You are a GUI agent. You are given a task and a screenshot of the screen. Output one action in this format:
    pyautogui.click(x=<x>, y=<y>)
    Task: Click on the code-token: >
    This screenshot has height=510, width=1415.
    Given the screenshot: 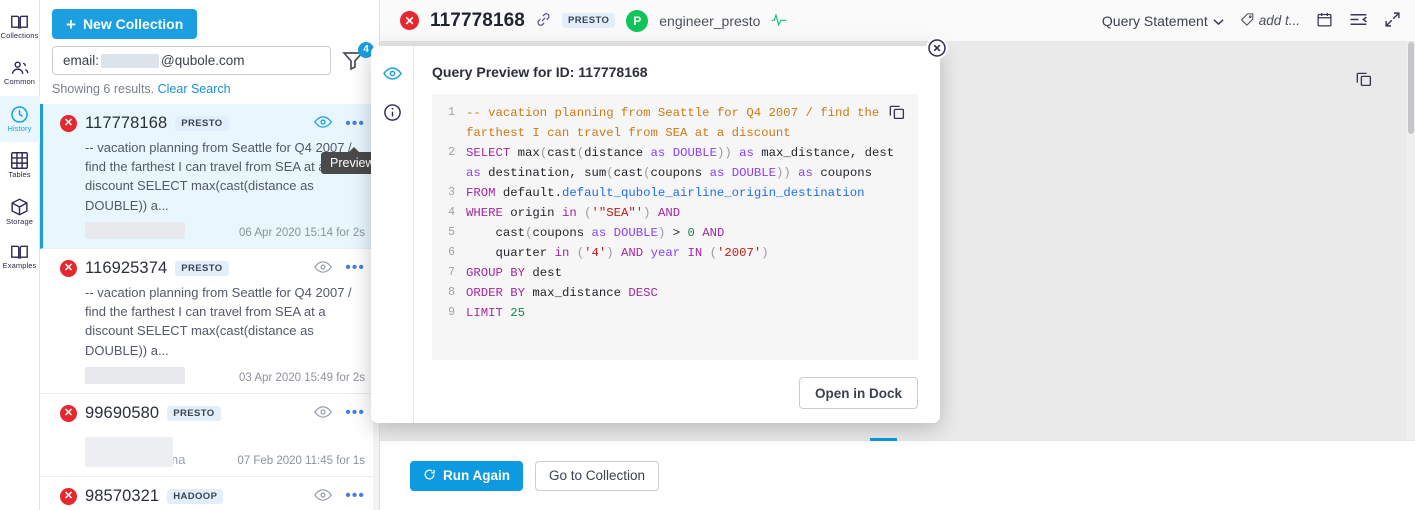 What is the action you would take?
    pyautogui.click(x=676, y=233)
    